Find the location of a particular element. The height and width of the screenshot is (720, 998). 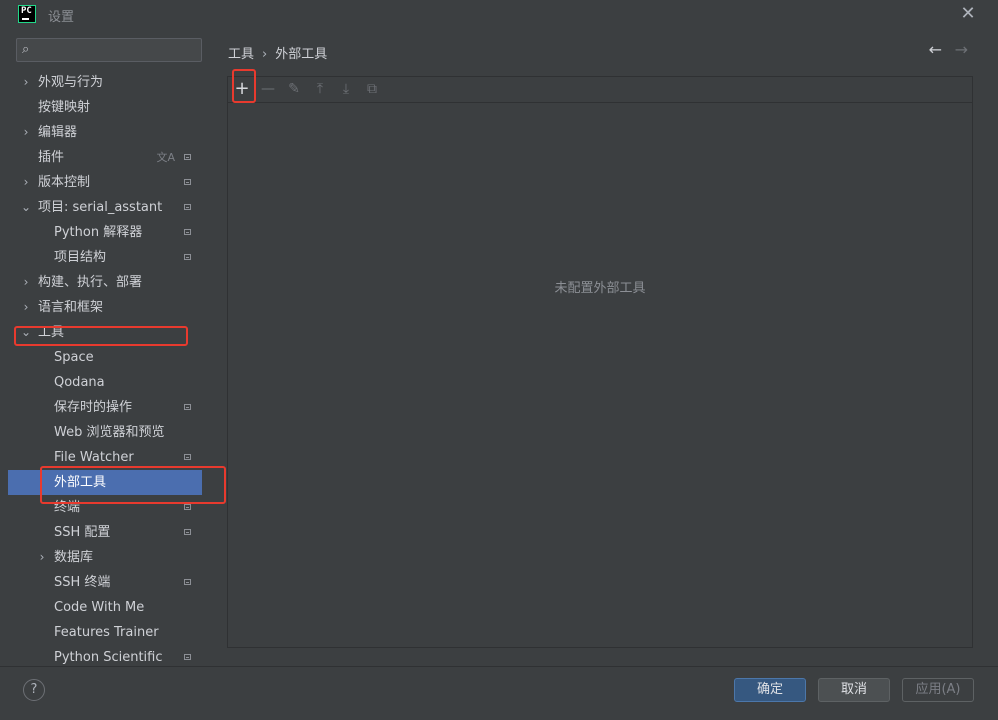

tree-item-label: Qodana is located at coordinates (79, 382).